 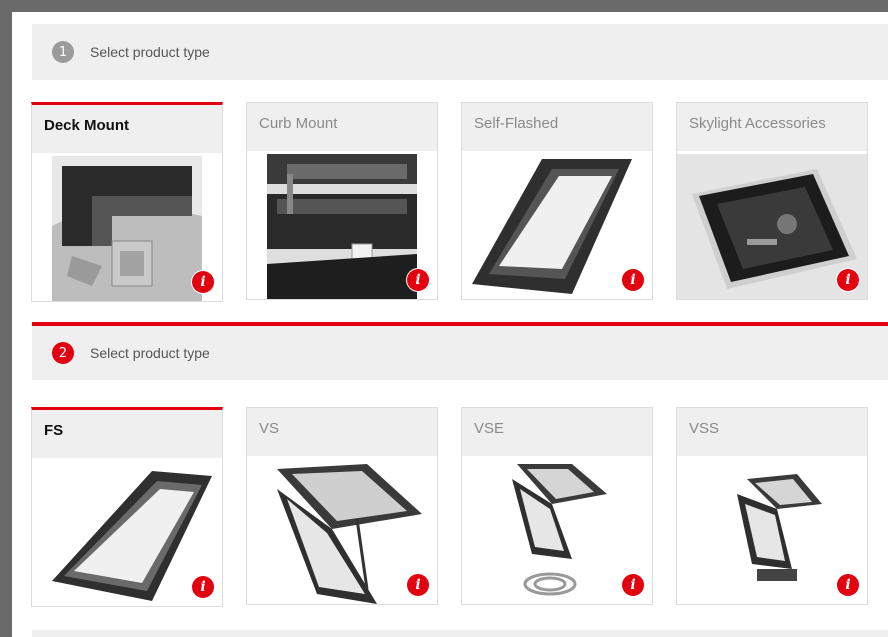 What do you see at coordinates (127, 434) in the screenshot?
I see `card-label: FS` at bounding box center [127, 434].